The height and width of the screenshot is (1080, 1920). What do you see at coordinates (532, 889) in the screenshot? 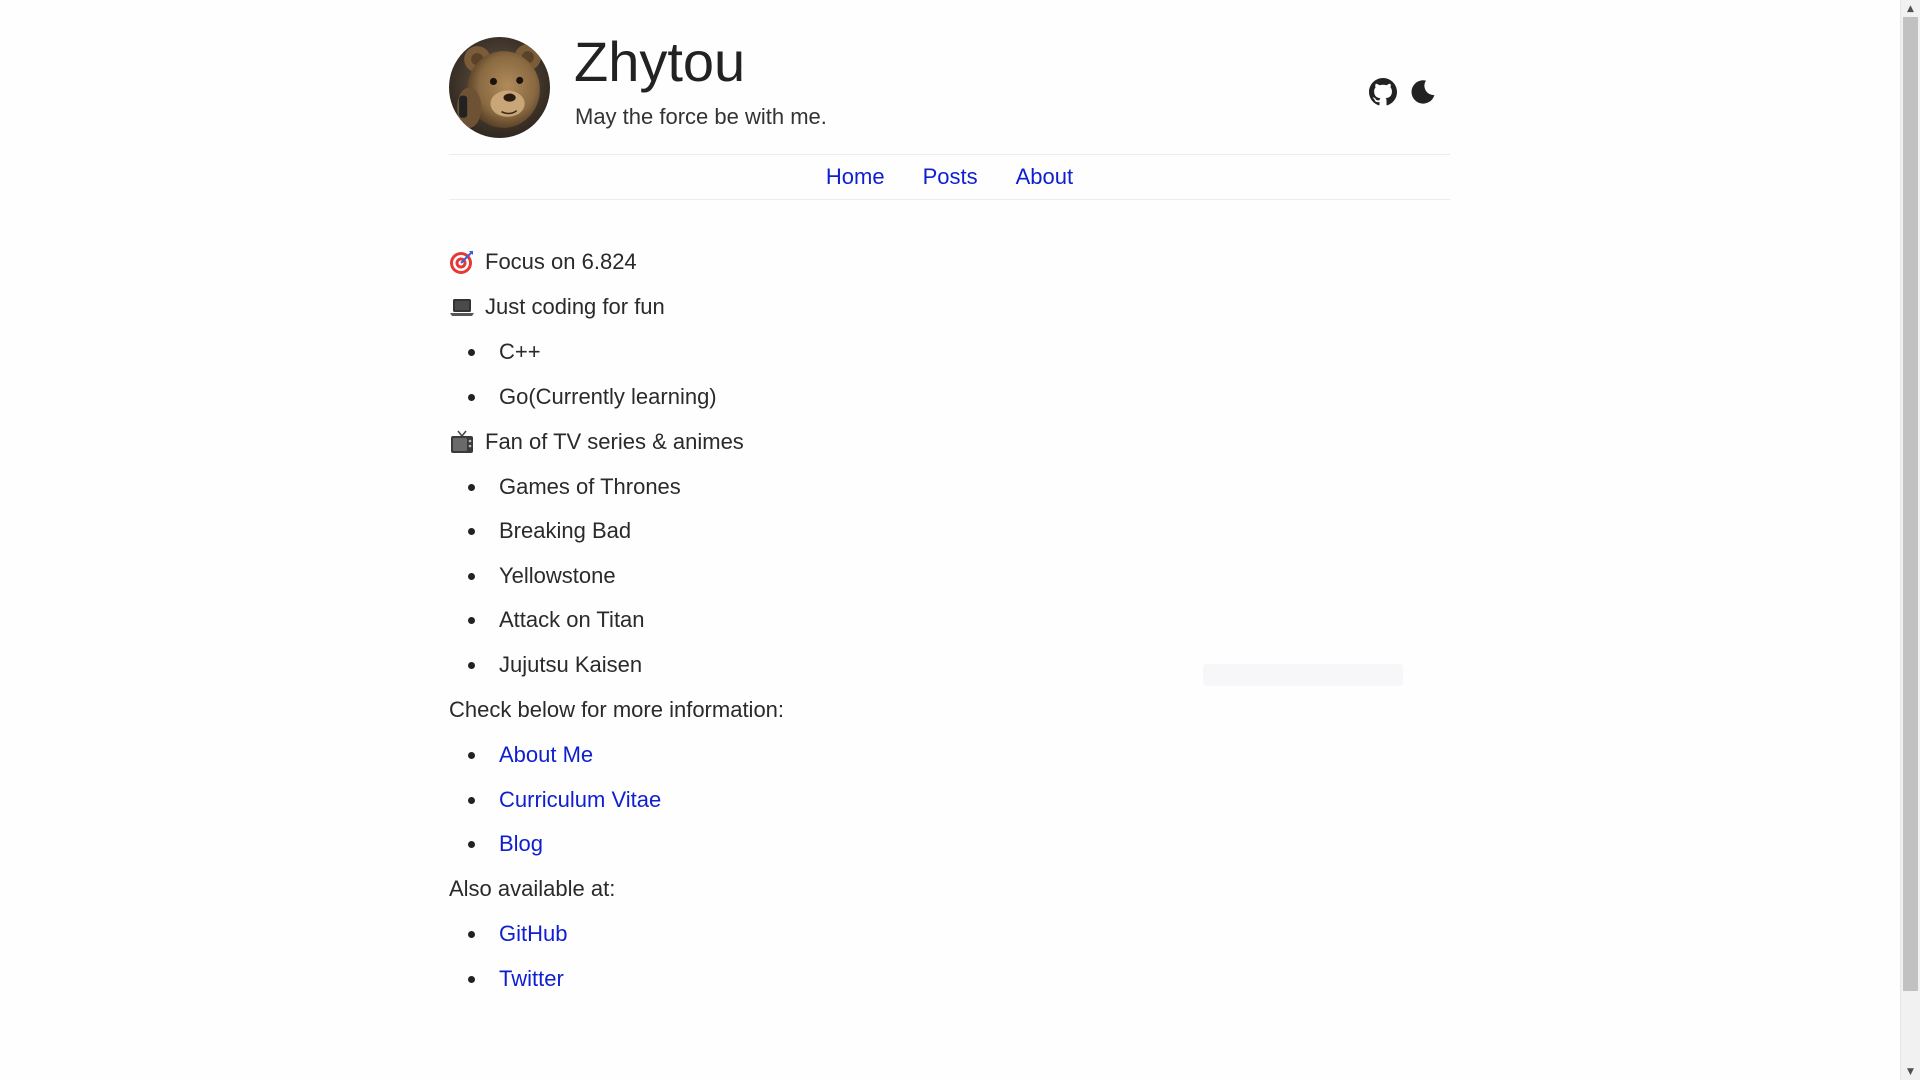
I see `available-line: Also available at:` at bounding box center [532, 889].